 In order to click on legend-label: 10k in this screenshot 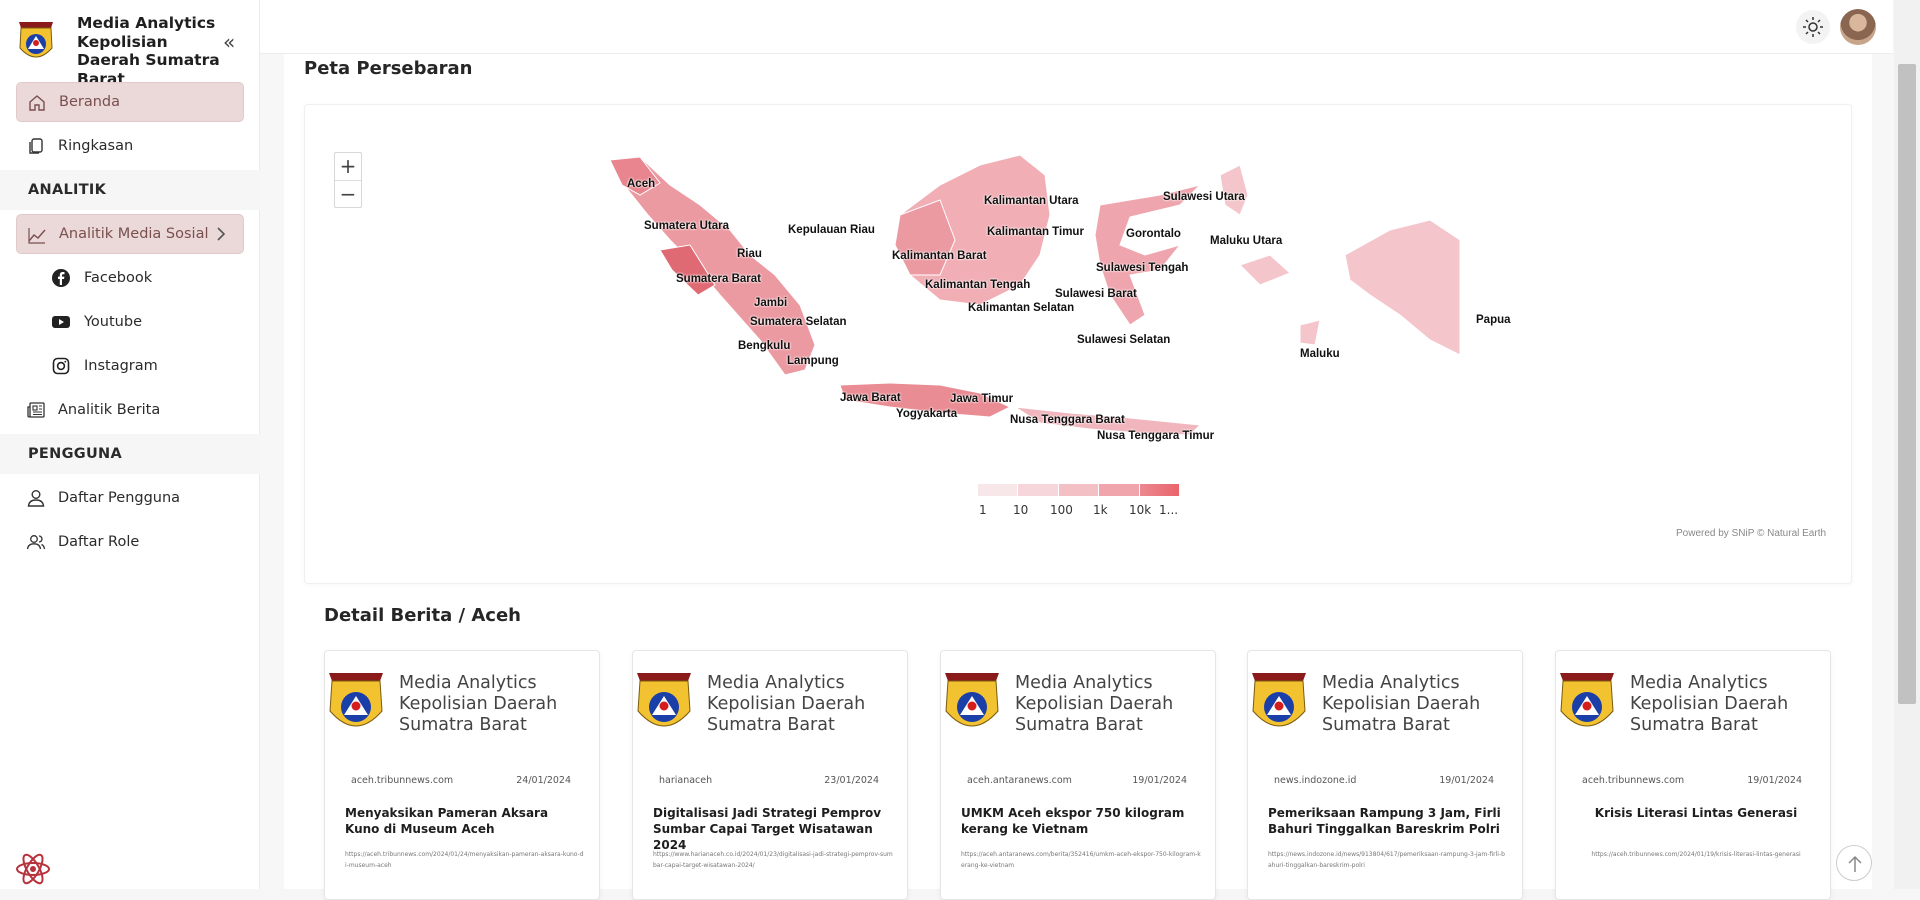, I will do `click(1140, 510)`.